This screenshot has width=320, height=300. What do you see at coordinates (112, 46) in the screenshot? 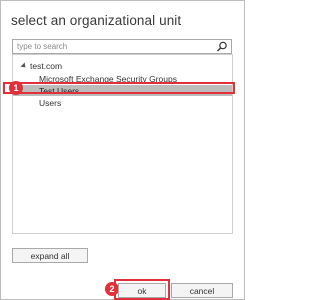
I see `search-input` at bounding box center [112, 46].